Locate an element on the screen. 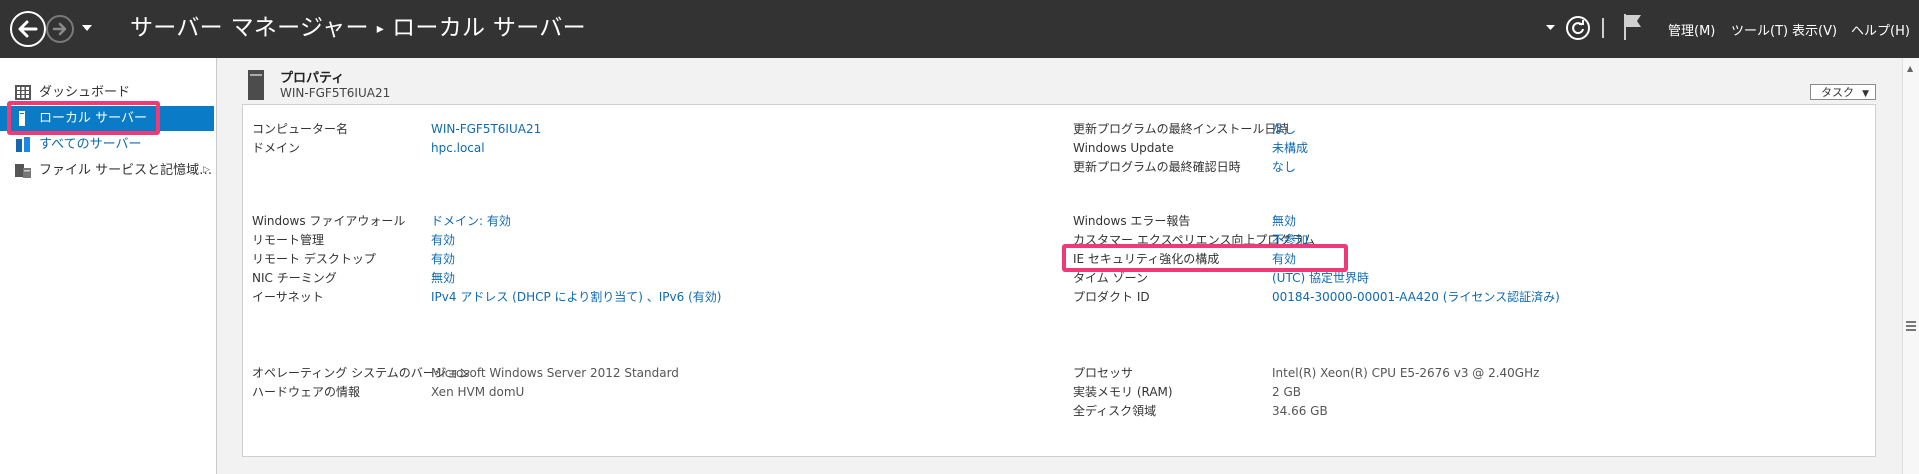  section-subtitle: WIN-FGF5T6IUA21 is located at coordinates (335, 93).